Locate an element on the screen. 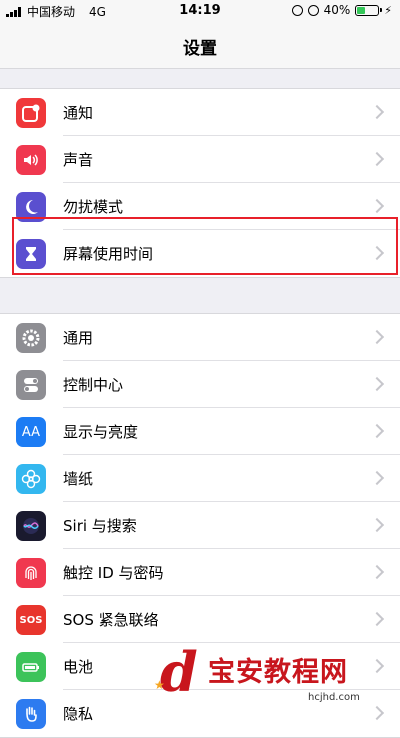 This screenshot has height=738, width=400. settings-row-wallpaper: 墙纸 is located at coordinates (200, 478).